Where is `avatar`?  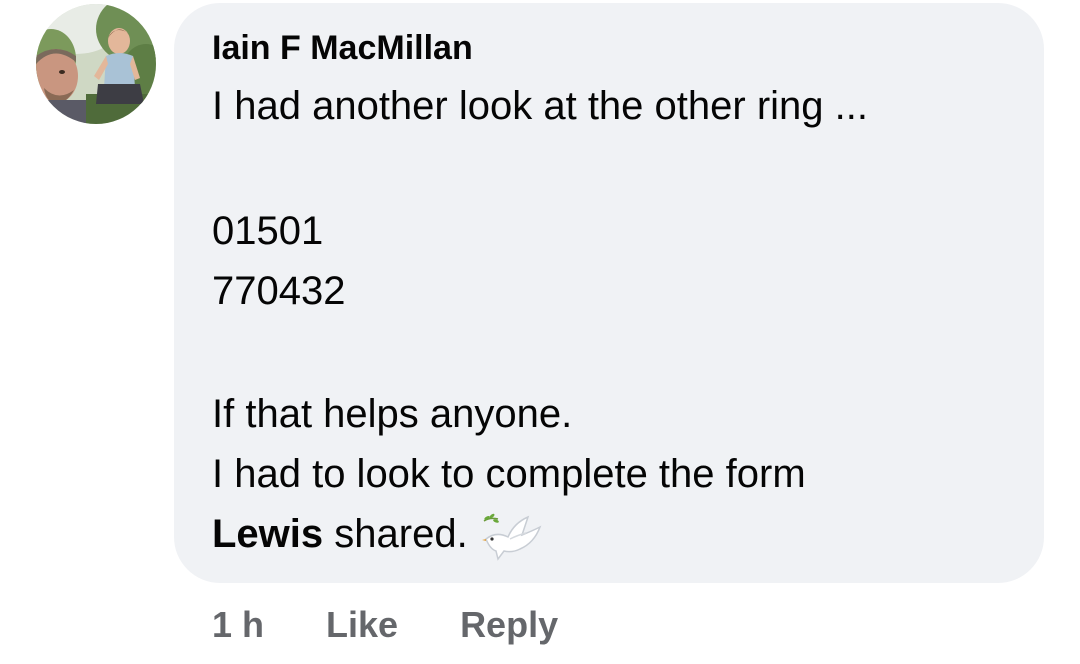
avatar is located at coordinates (96, 64).